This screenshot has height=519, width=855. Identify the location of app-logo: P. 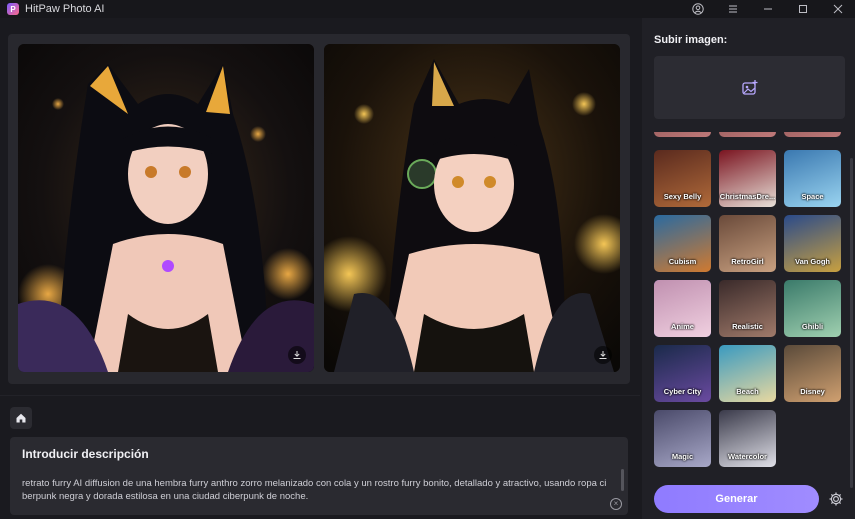
(13, 9).